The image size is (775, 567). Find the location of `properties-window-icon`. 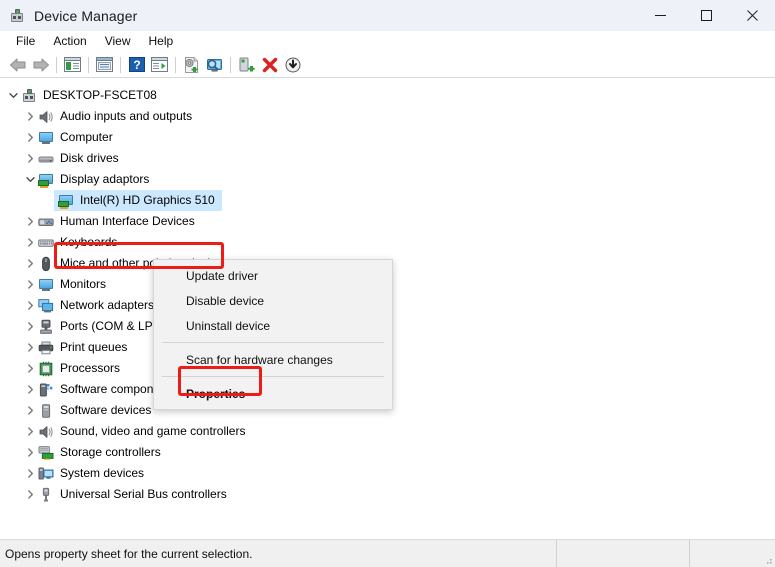

properties-window-icon is located at coordinates (104, 64).